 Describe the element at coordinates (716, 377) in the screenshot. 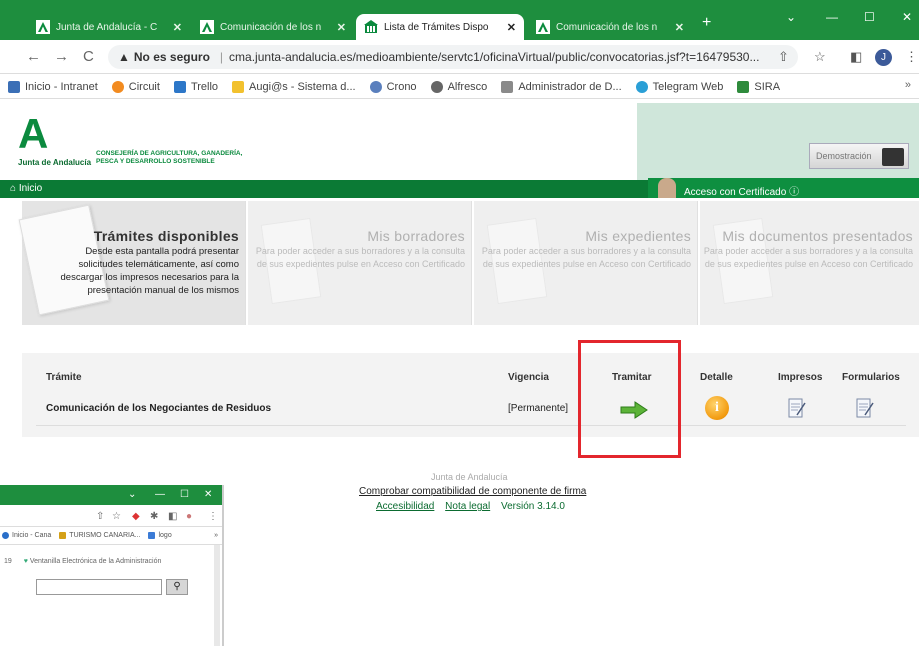

I see `col-header-detalle: Detalle` at that location.